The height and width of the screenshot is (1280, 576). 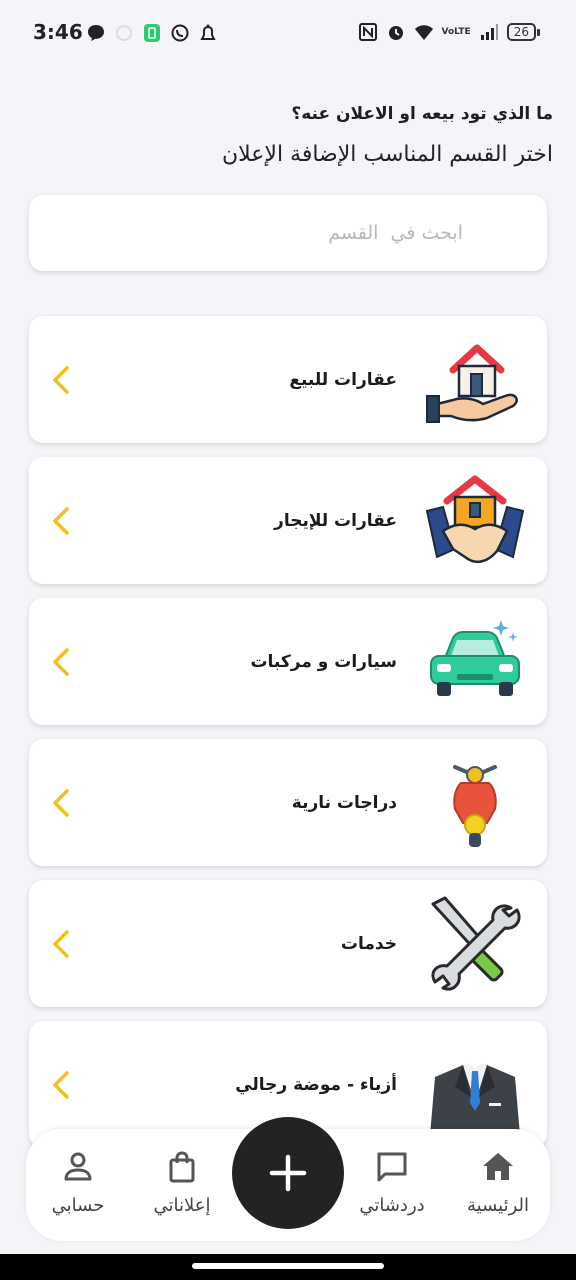 I want to click on system-icons: VoLTE 26, so click(x=449, y=32).